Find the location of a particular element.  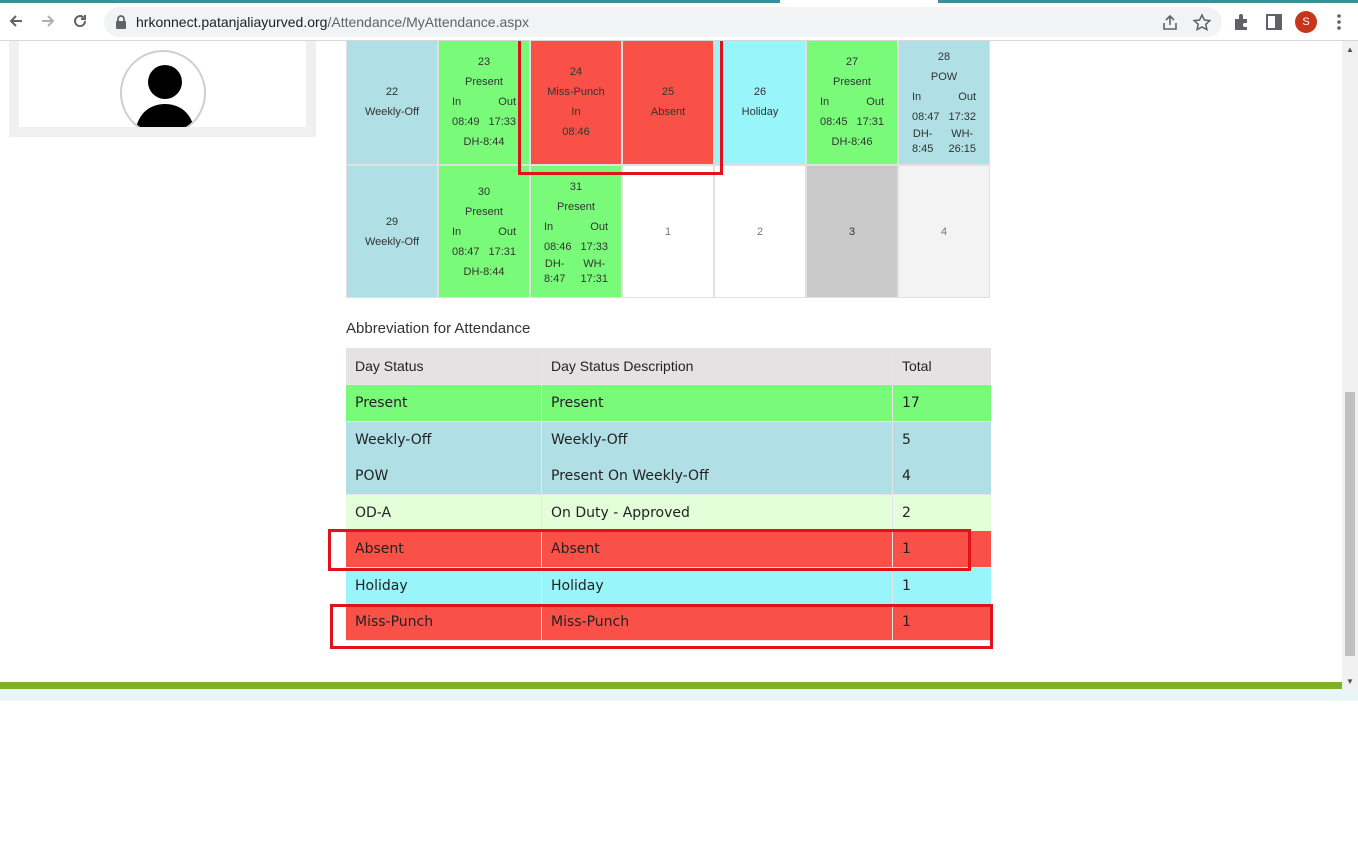

day-number: 1 is located at coordinates (668, 231).